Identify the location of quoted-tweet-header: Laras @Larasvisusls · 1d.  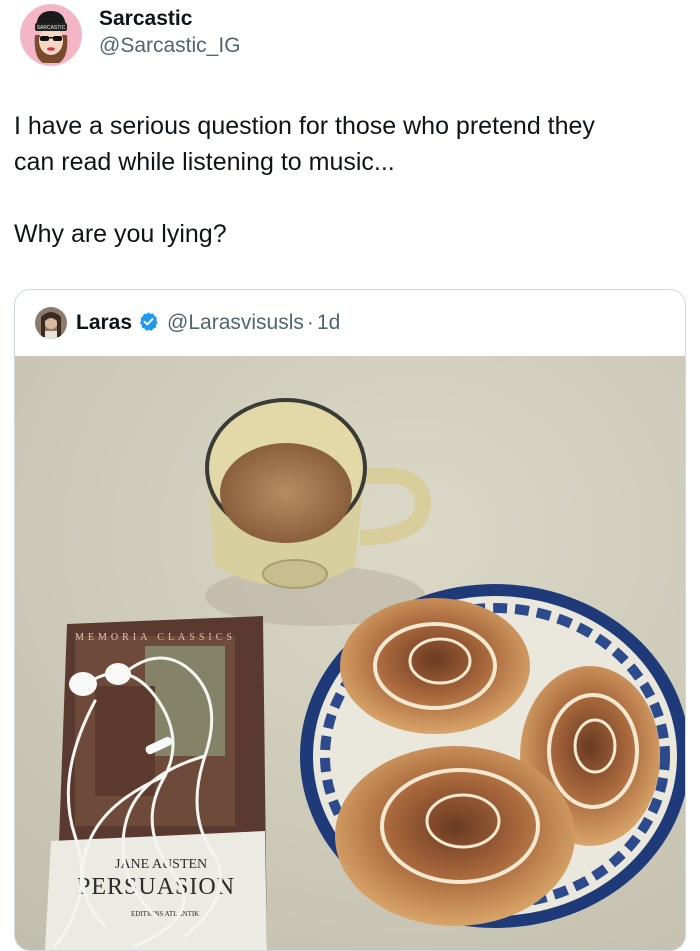
(350, 323).